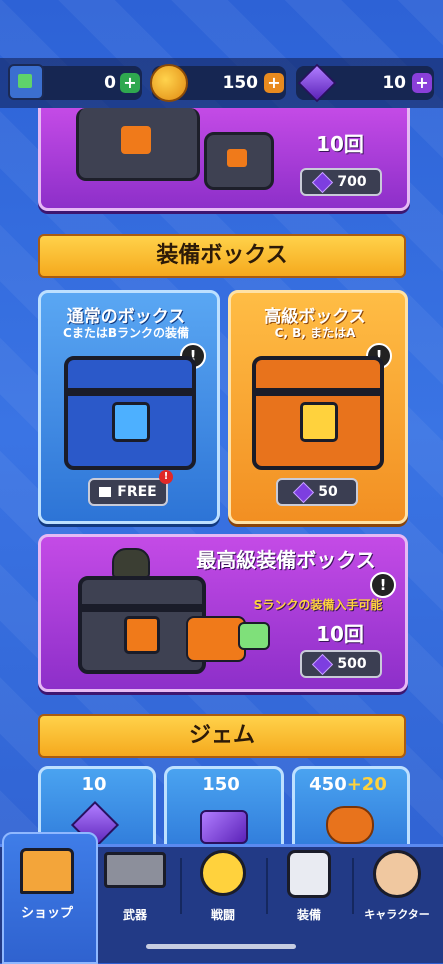  What do you see at coordinates (221, 784) in the screenshot?
I see `gem-pack-amount: 150` at bounding box center [221, 784].